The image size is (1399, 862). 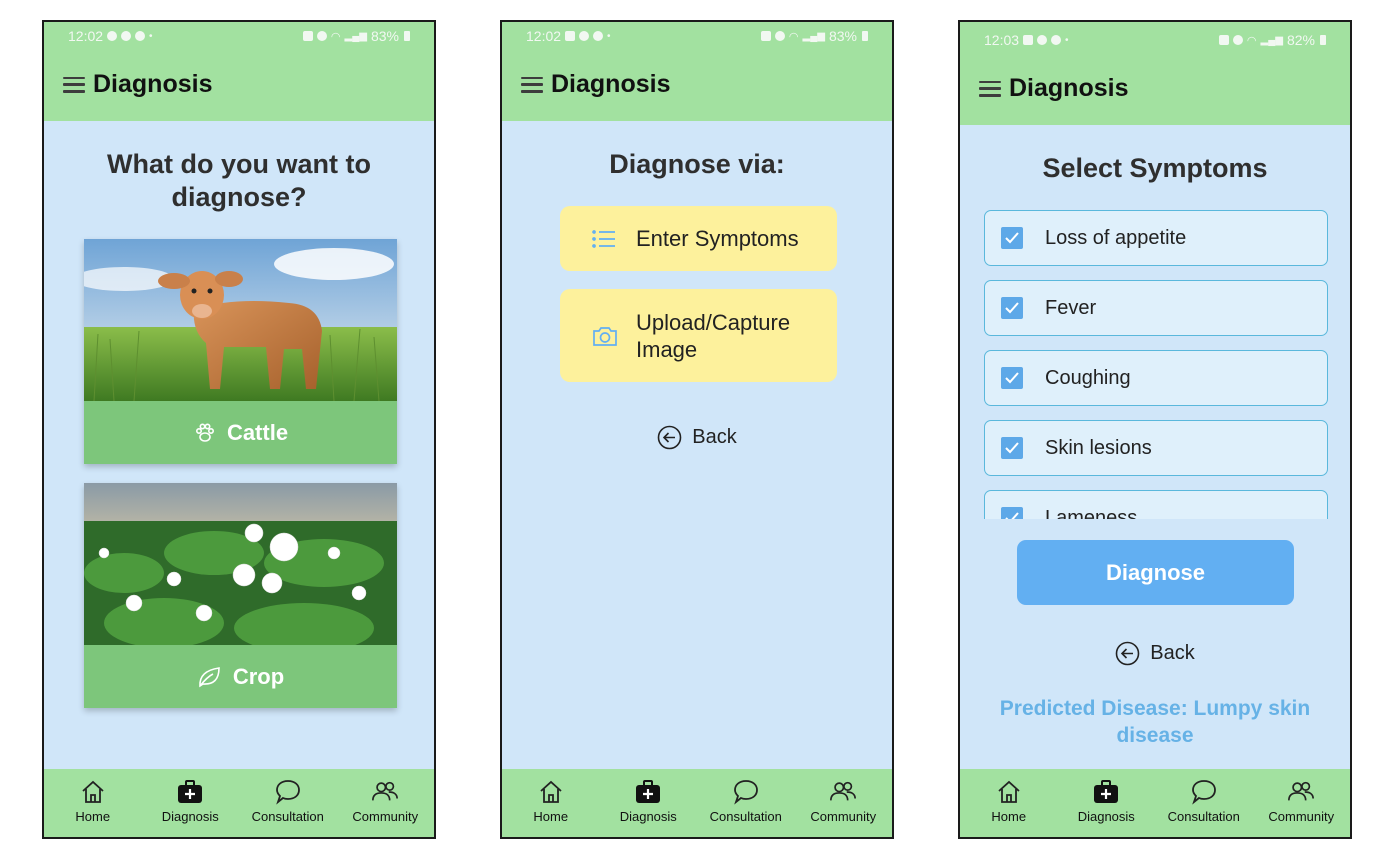 I want to click on snapchat-icon, so click(x=140, y=36).